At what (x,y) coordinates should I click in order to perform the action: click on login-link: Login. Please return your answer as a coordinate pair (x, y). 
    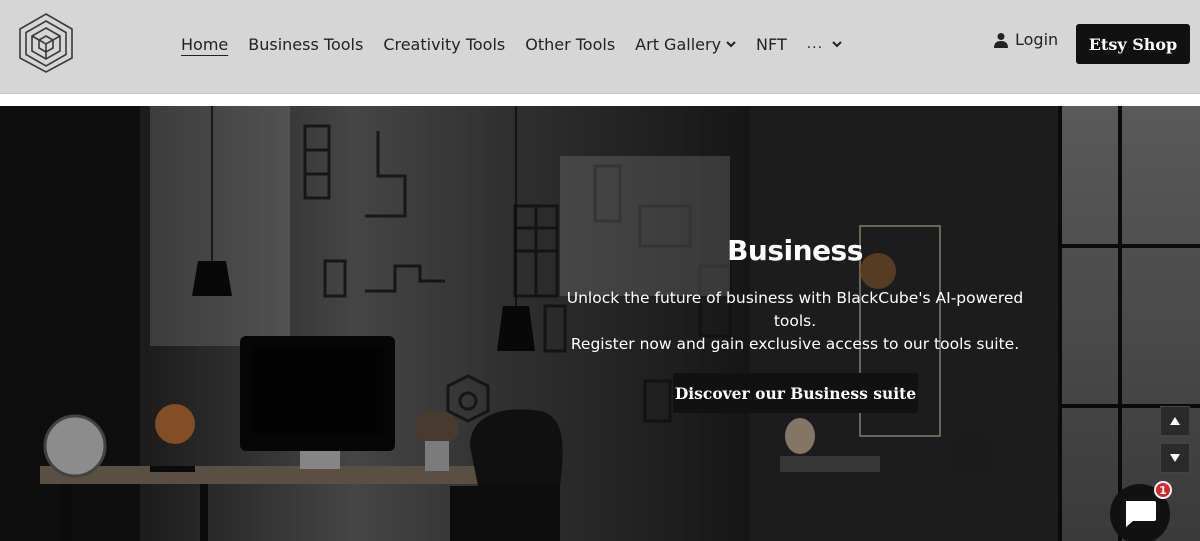
    Looking at the image, I should click on (1025, 39).